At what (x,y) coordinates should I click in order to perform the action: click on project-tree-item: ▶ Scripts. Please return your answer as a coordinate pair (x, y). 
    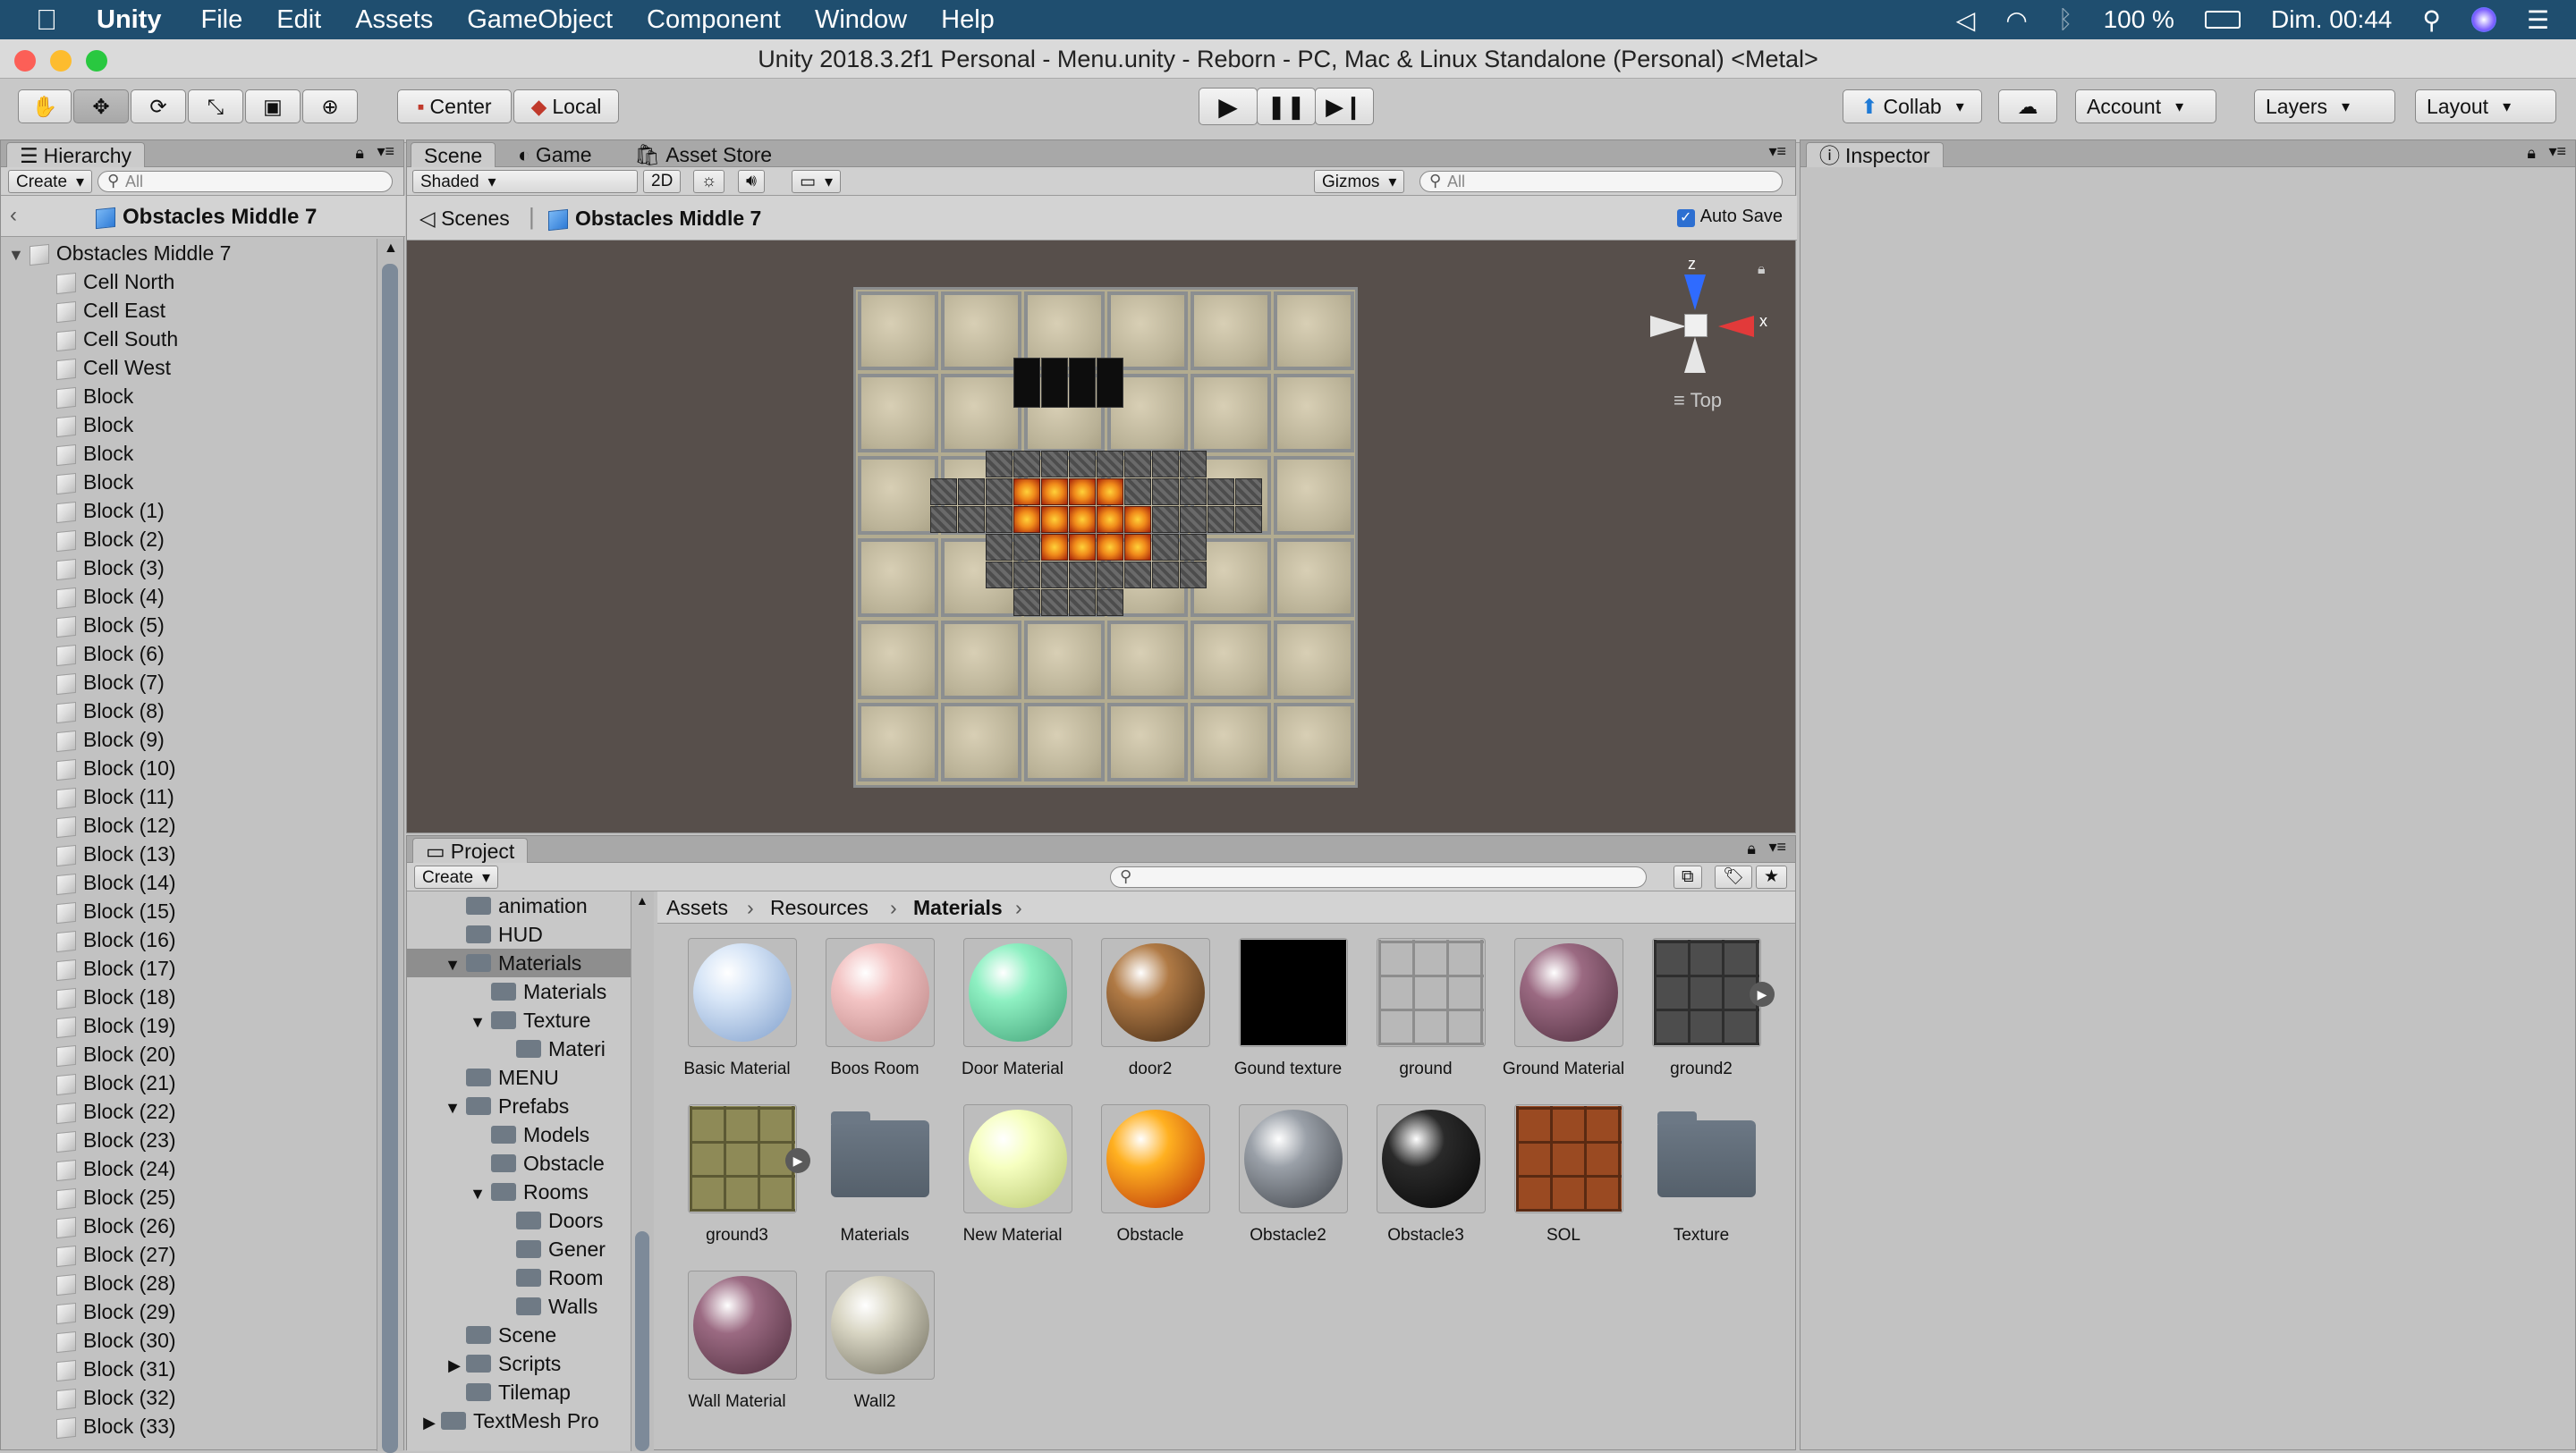
    Looking at the image, I should click on (519, 1364).